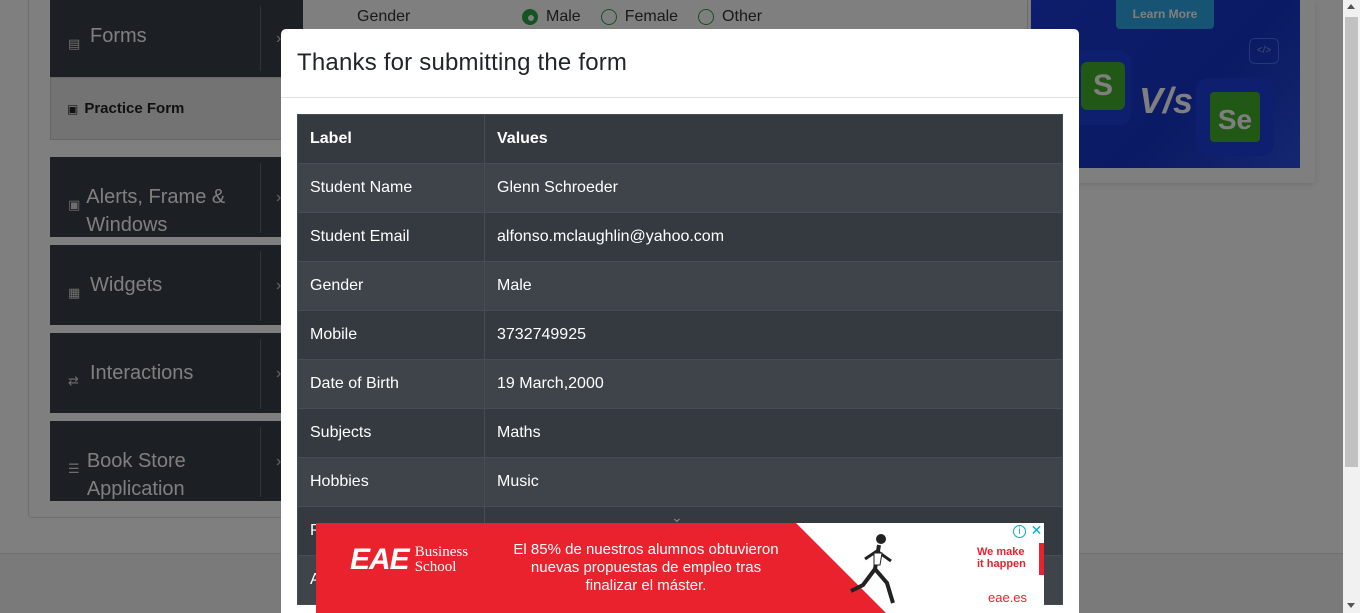 The height and width of the screenshot is (613, 1360). What do you see at coordinates (773, 188) in the screenshot?
I see `row-value: Glenn Schroeder` at bounding box center [773, 188].